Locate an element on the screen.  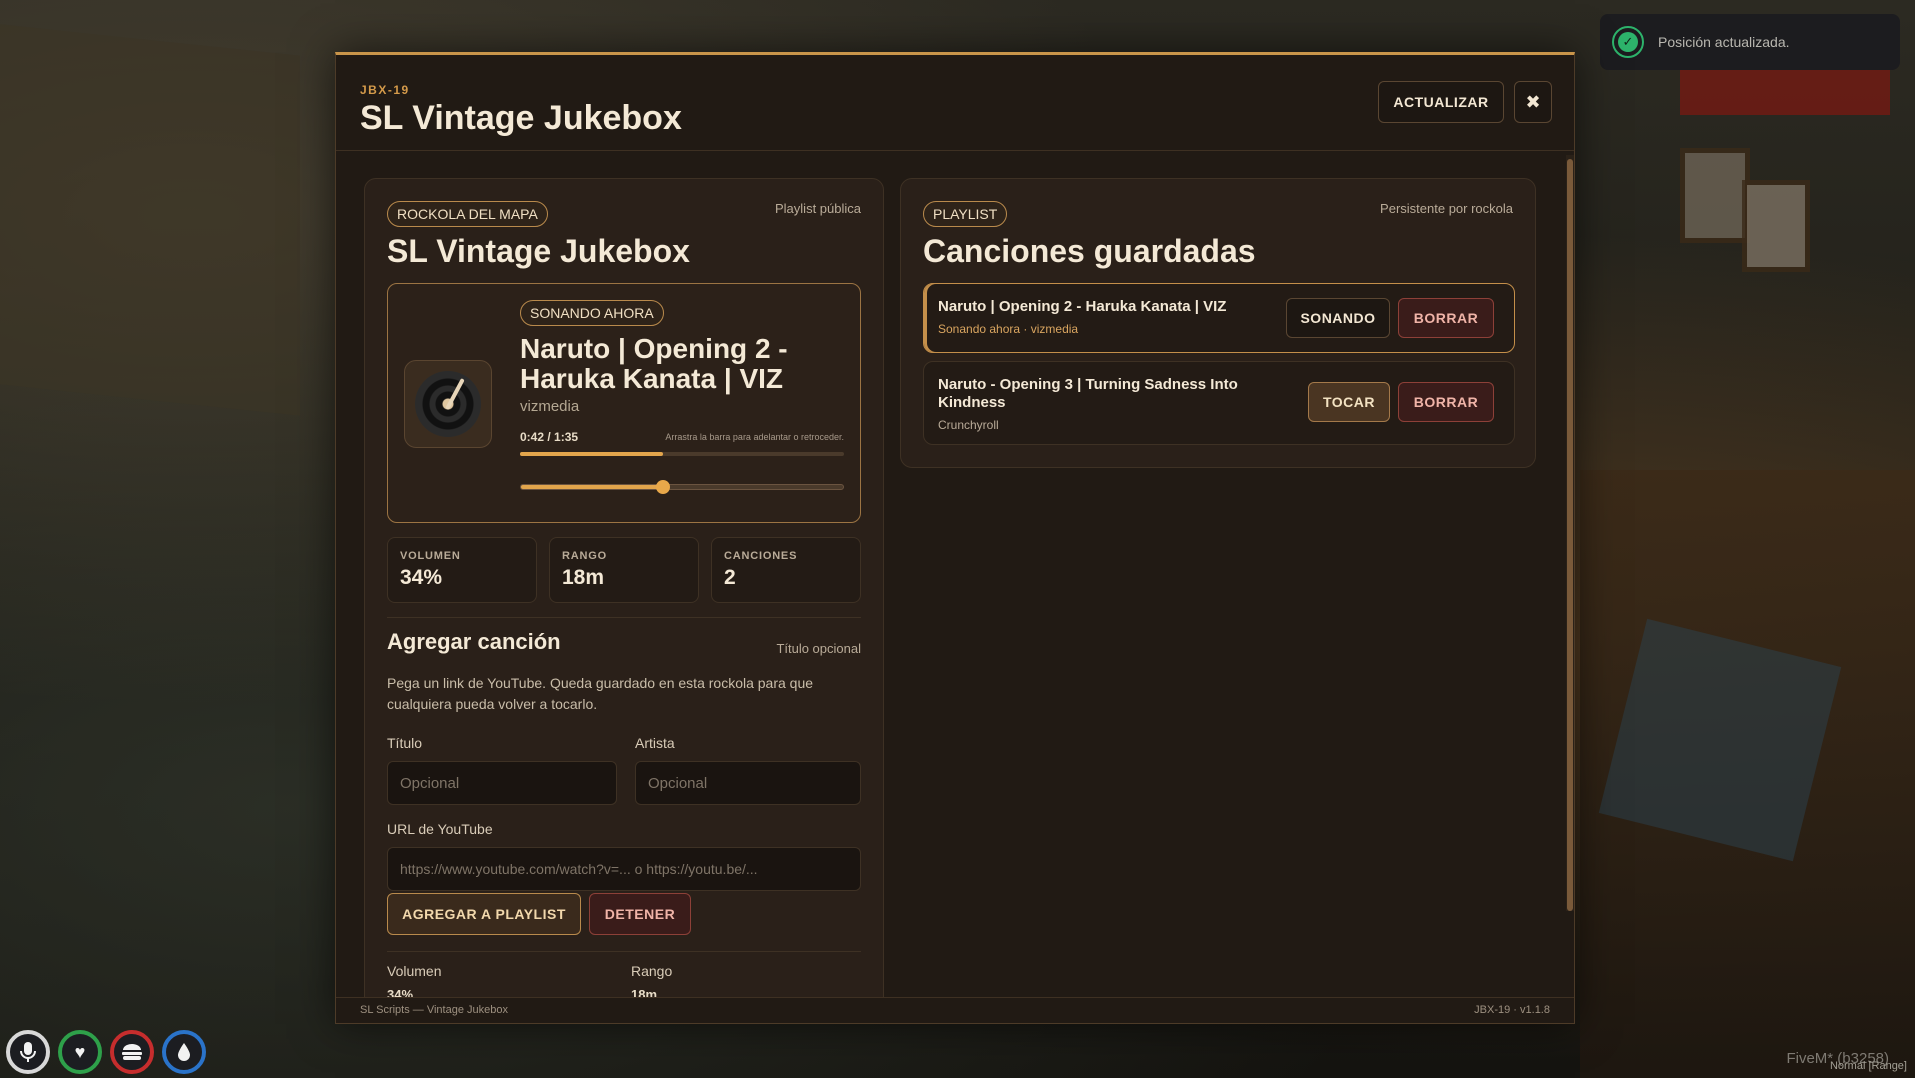
title-input: Opcional is located at coordinates (502, 783).